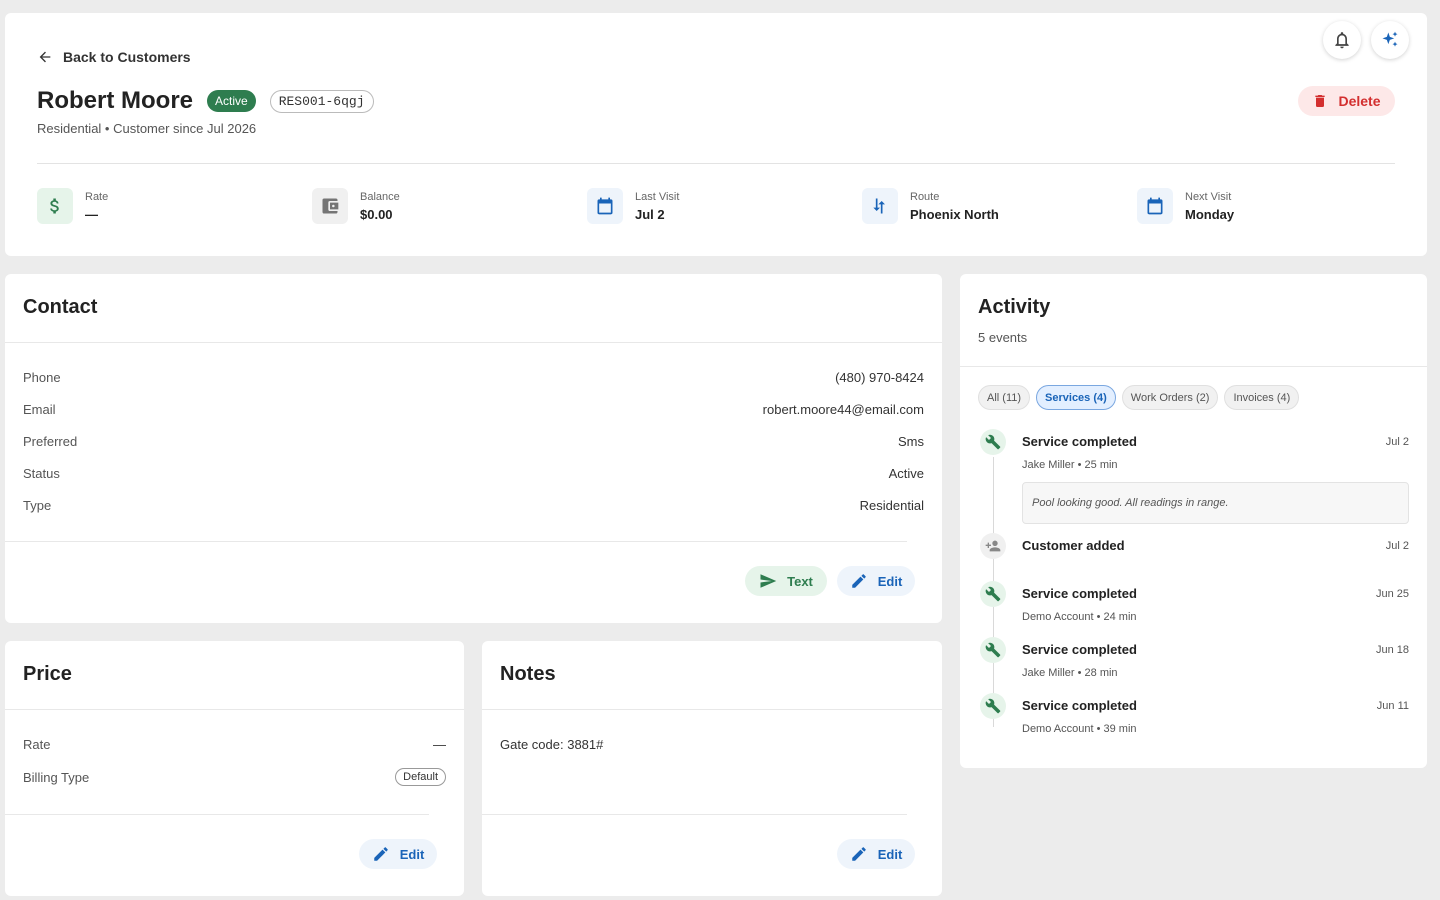 This screenshot has height=900, width=1440. Describe the element at coordinates (37, 744) in the screenshot. I see `field-label: Rate` at that location.